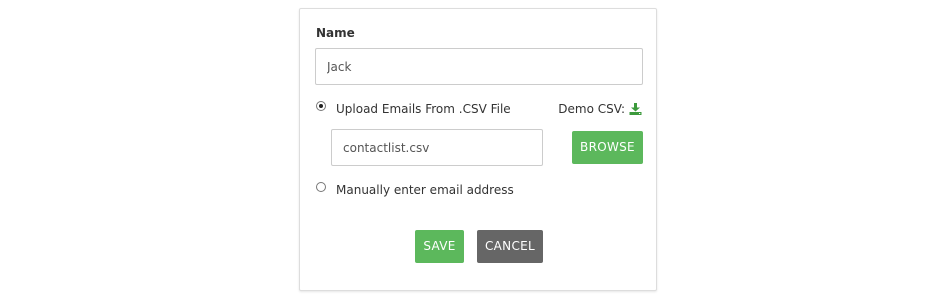 This screenshot has width=950, height=300. Describe the element at coordinates (510, 246) in the screenshot. I see `cancel-button: CANCEL` at that location.